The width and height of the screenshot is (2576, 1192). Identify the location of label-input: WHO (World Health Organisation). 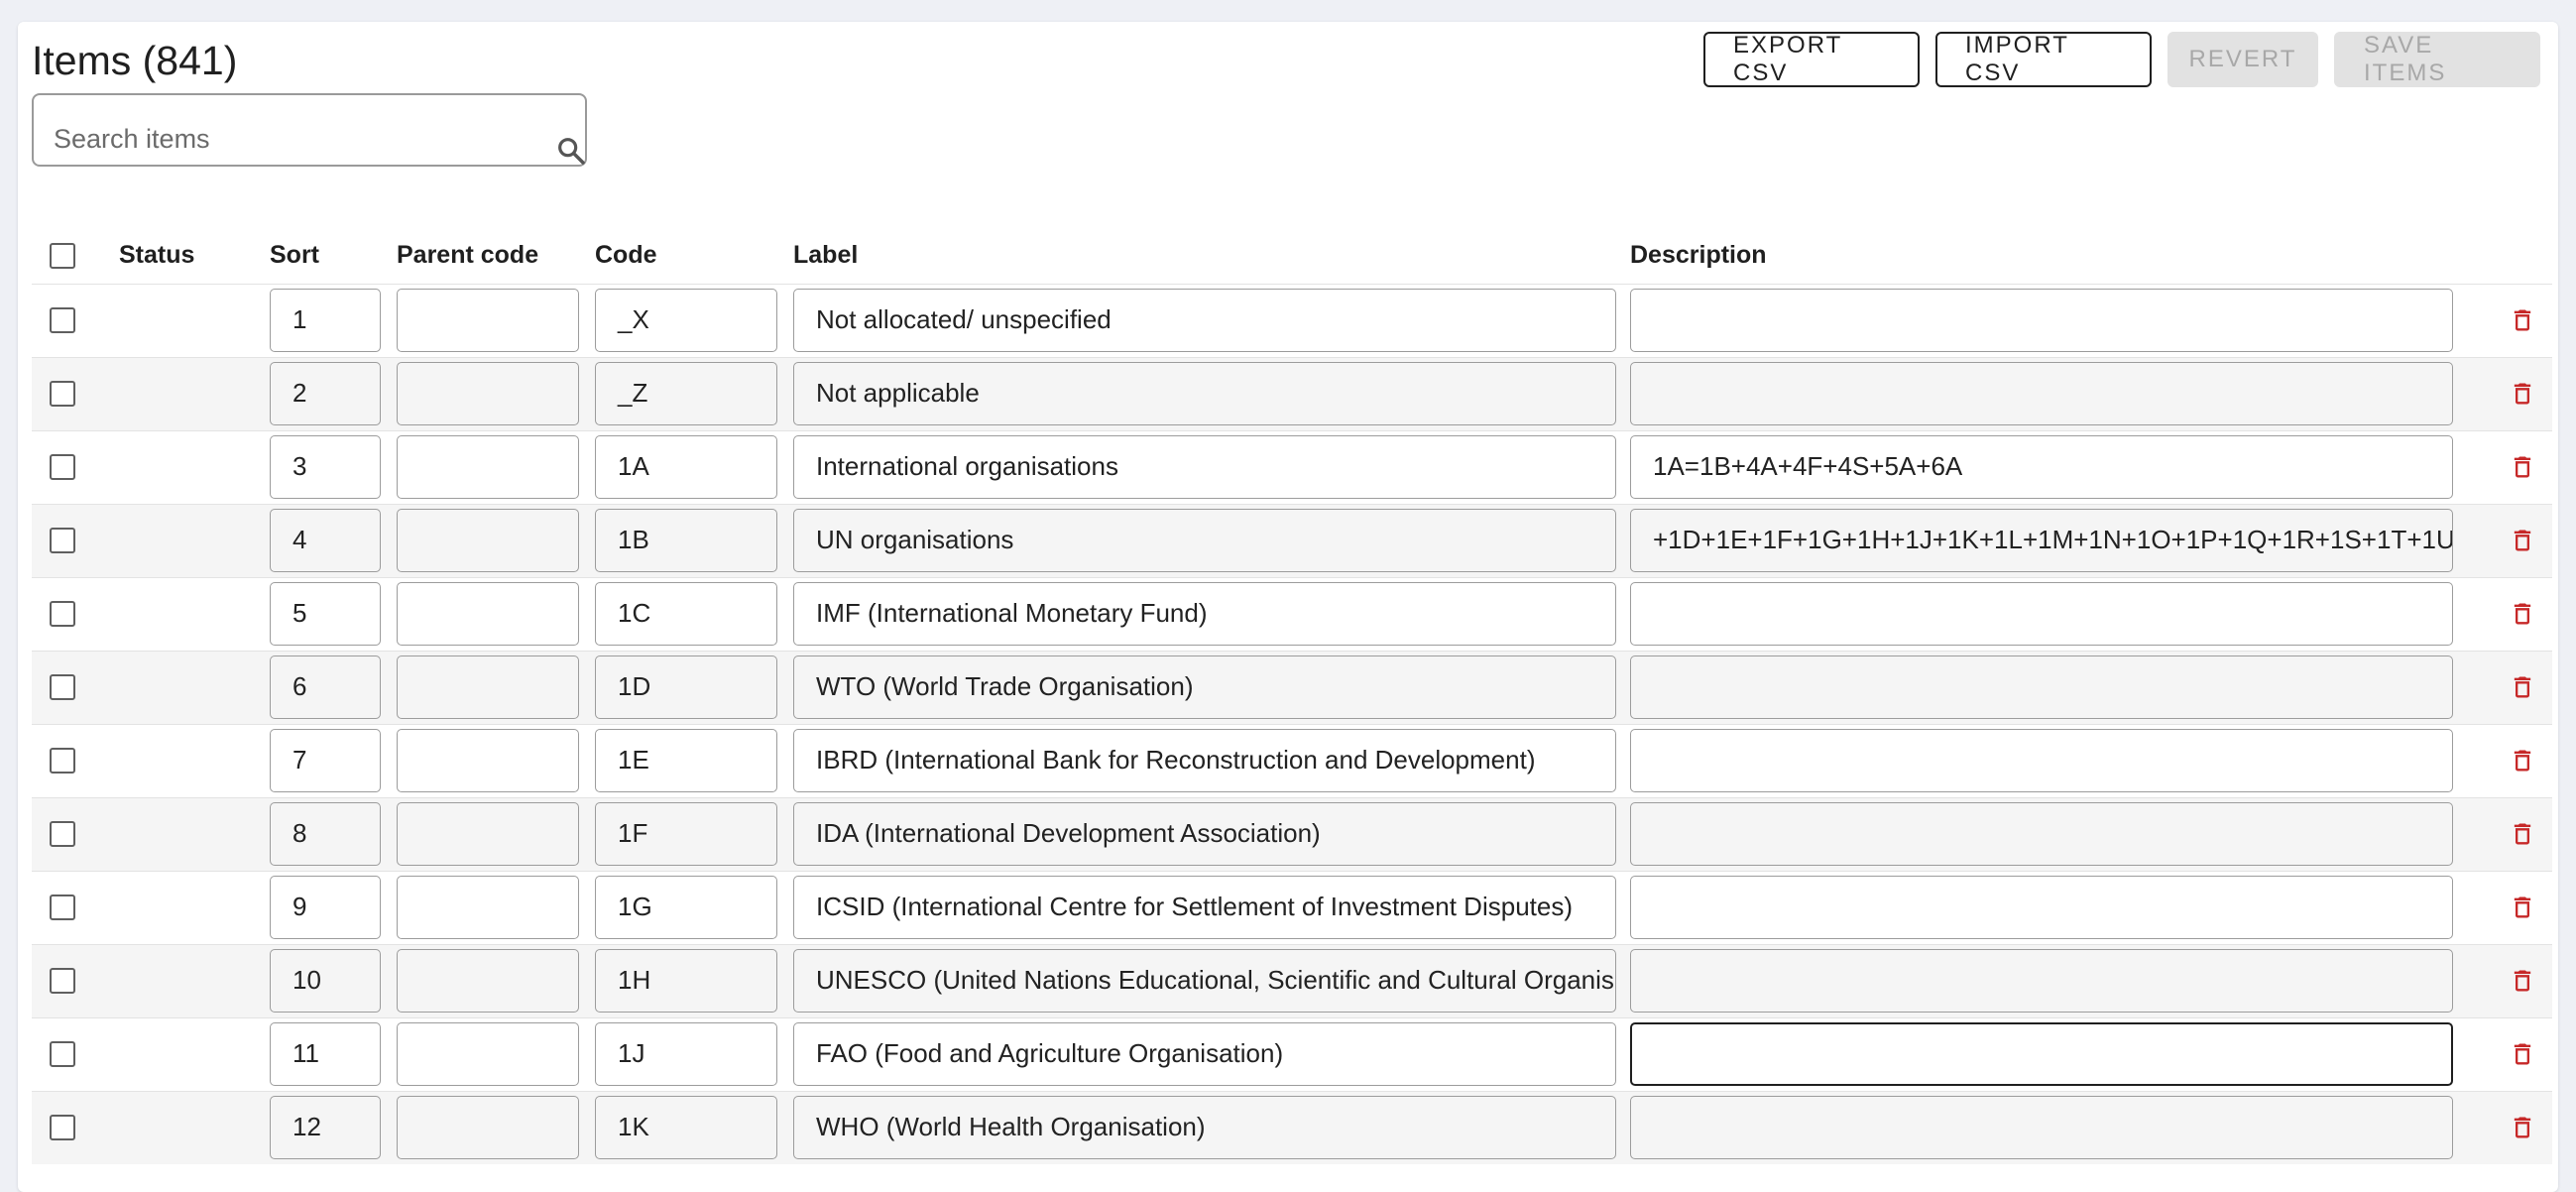
(1204, 1128).